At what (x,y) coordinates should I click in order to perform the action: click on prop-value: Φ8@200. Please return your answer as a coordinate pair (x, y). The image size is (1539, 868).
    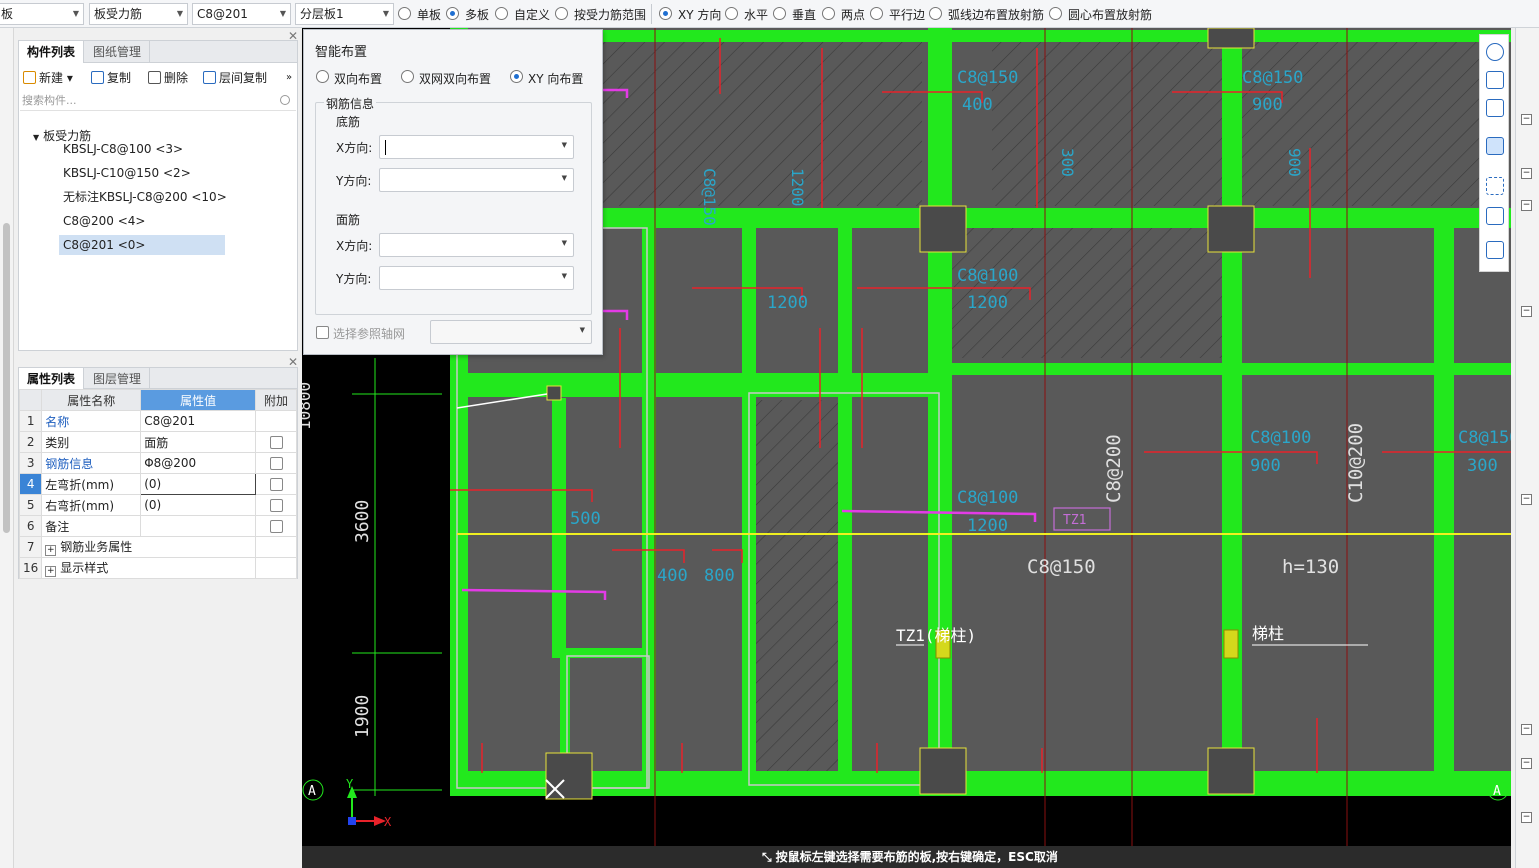
    Looking at the image, I should click on (198, 463).